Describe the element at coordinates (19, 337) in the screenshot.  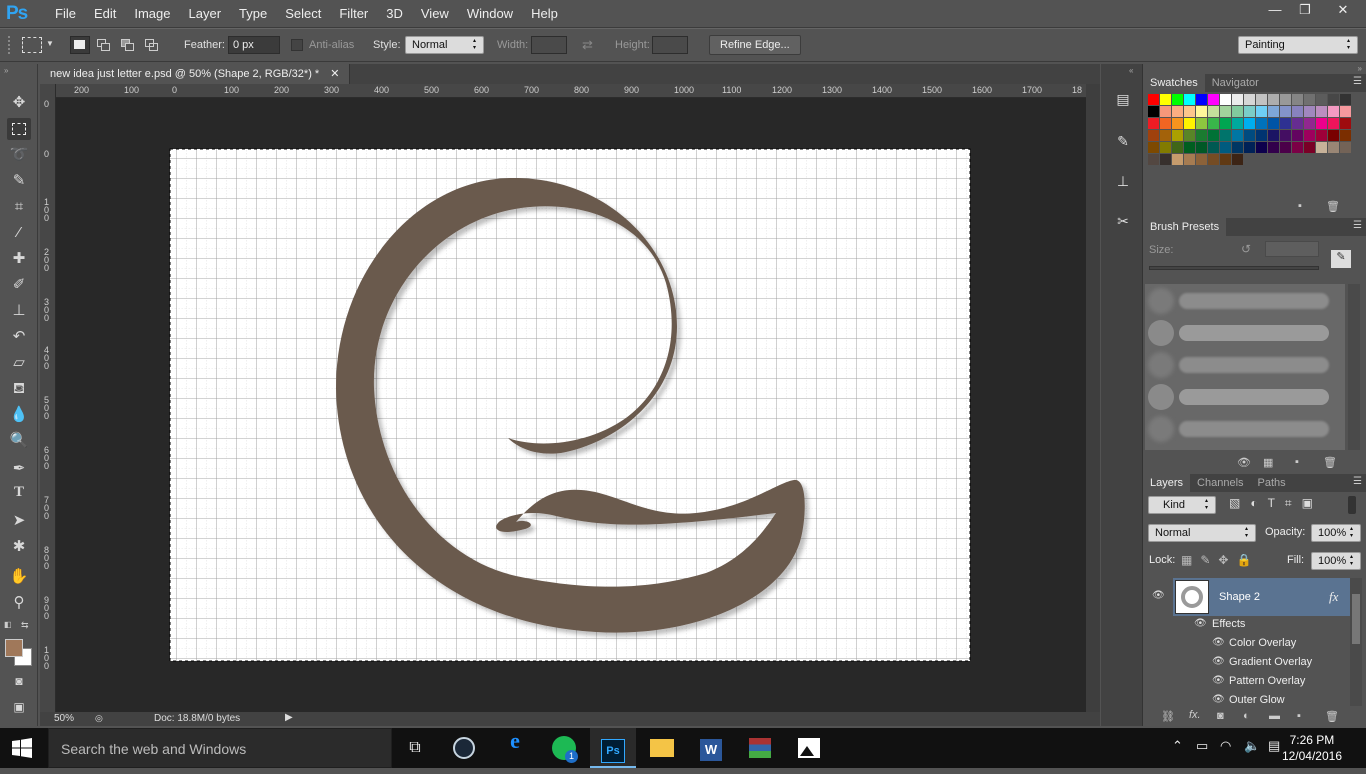
I see `history-brush-tool-icon: ↶` at that location.